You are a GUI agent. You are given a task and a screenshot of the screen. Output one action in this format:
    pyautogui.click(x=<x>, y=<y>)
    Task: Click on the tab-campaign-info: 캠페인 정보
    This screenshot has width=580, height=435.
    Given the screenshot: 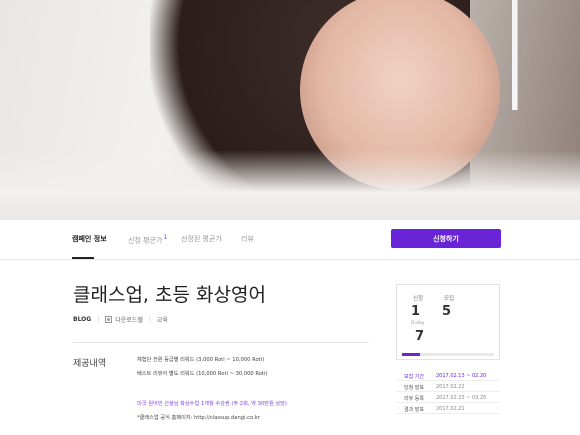 What is the action you would take?
    pyautogui.click(x=89, y=239)
    